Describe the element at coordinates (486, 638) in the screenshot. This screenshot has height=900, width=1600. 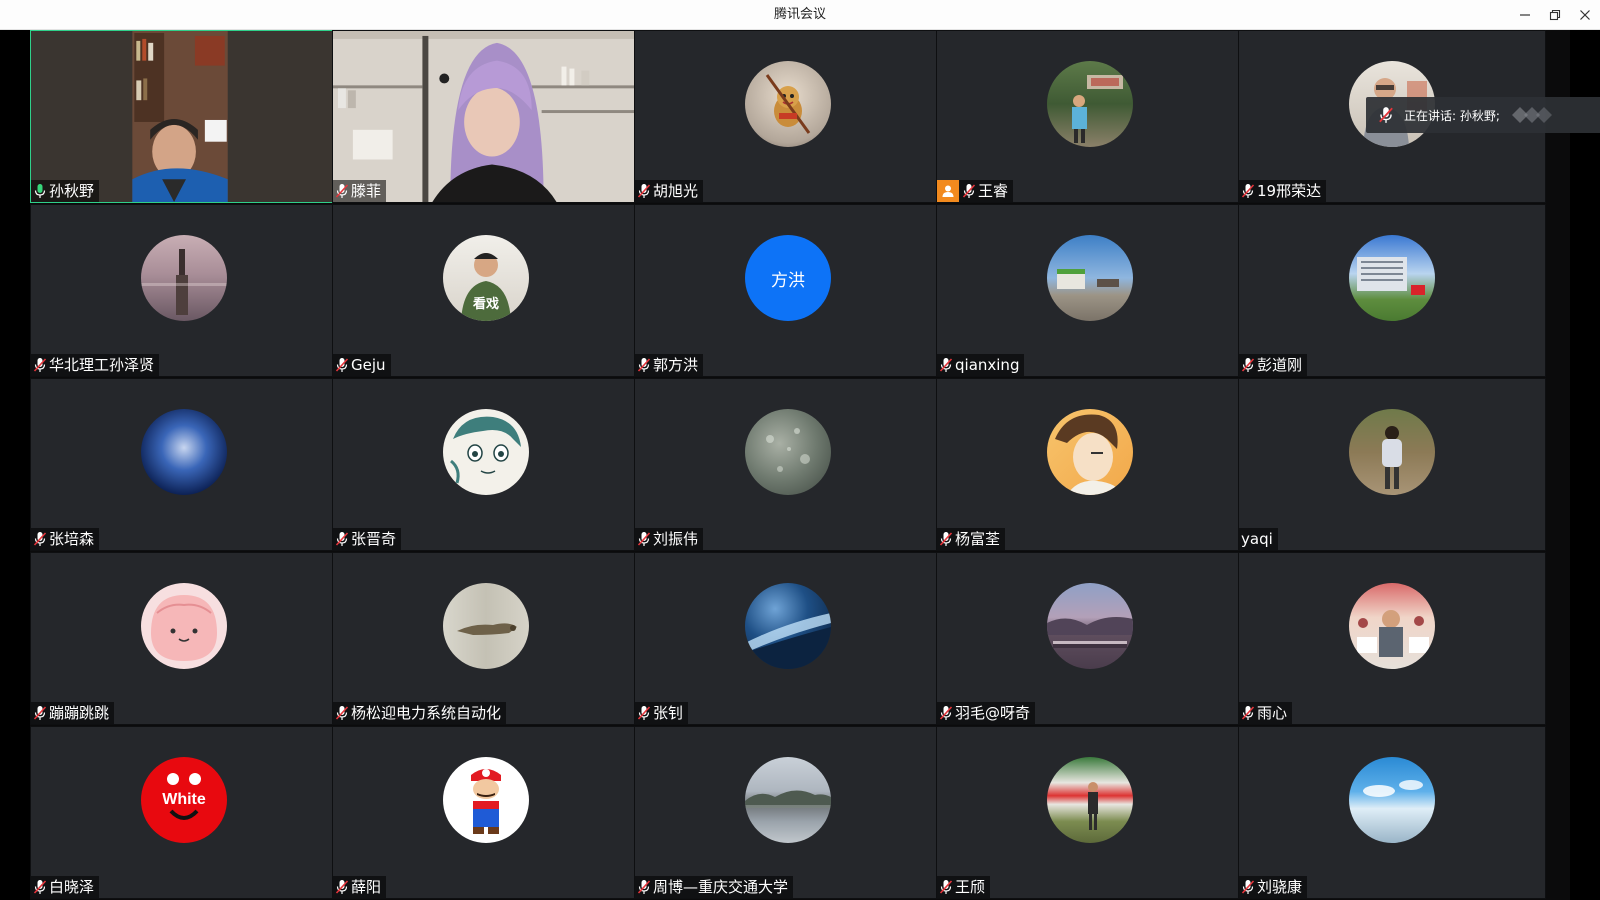
I see `participant-tile: 杨松迎电力系统自动化` at that location.